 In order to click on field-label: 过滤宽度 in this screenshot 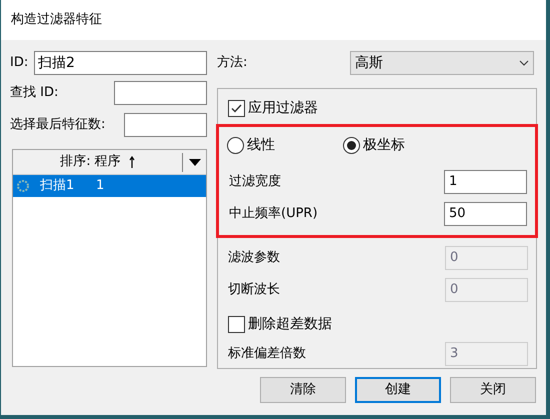, I will do `click(255, 182)`.